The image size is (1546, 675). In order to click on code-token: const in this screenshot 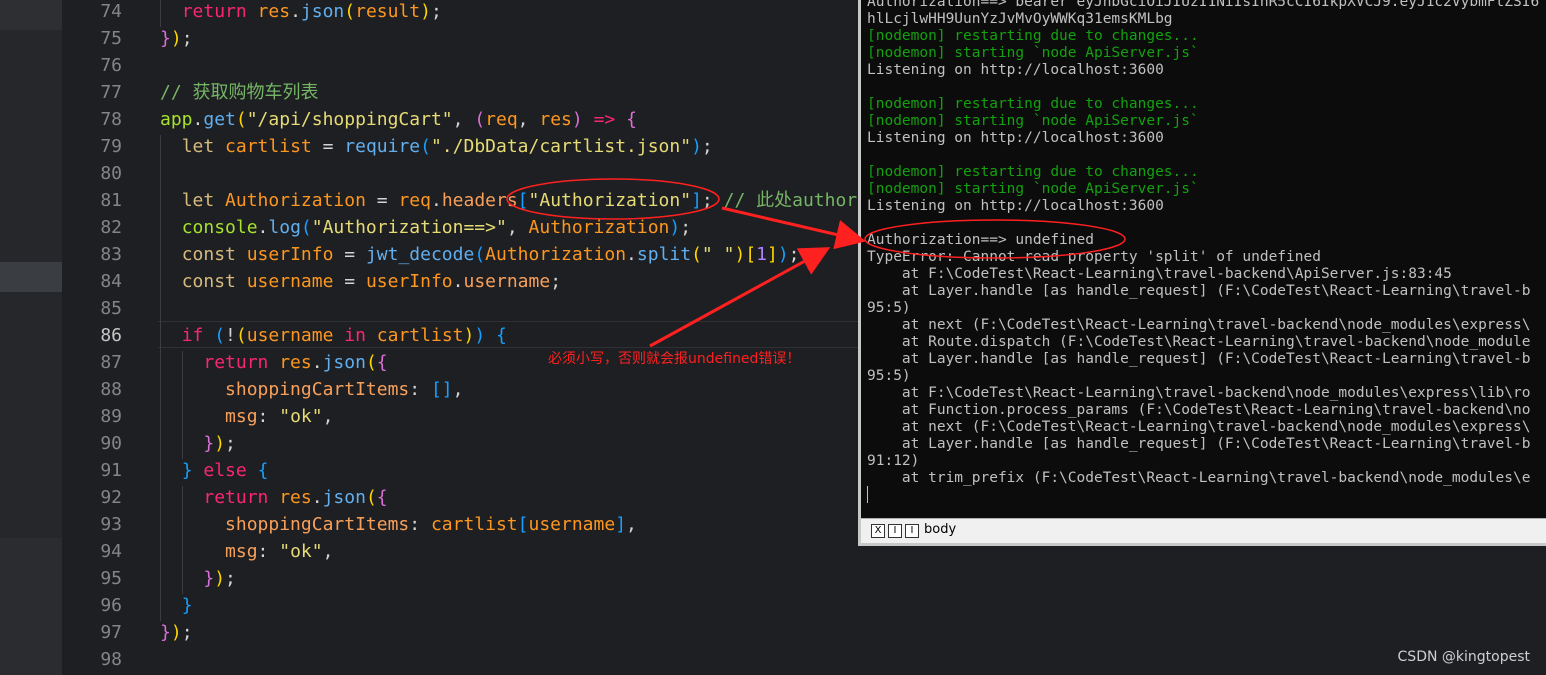, I will do `click(214, 281)`.